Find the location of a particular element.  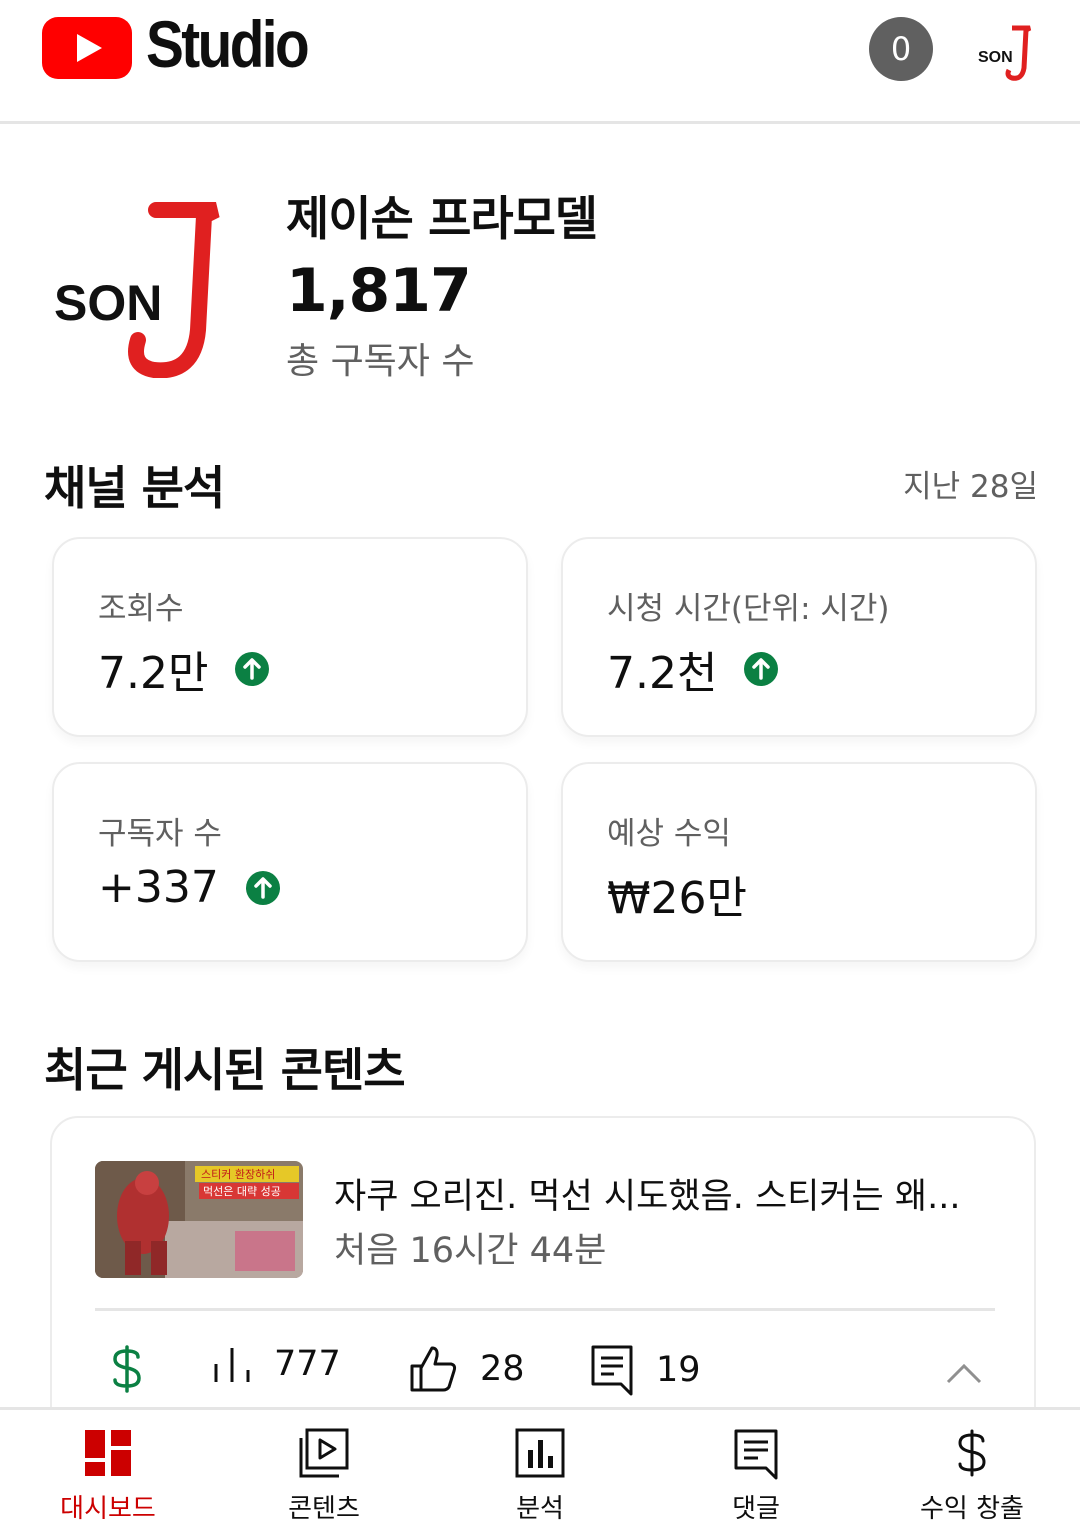

svg-text: 먹선은 대략 성공 is located at coordinates (242, 1191).